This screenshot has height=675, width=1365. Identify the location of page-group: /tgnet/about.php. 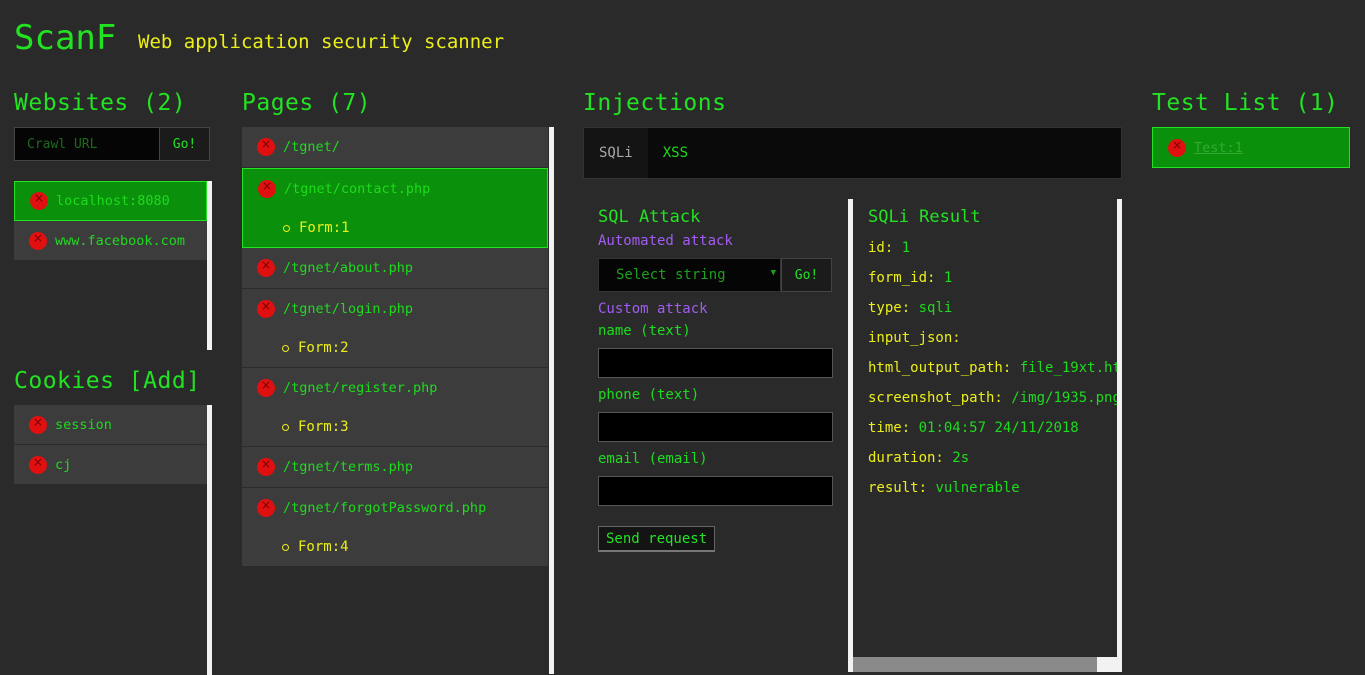
(395, 268).